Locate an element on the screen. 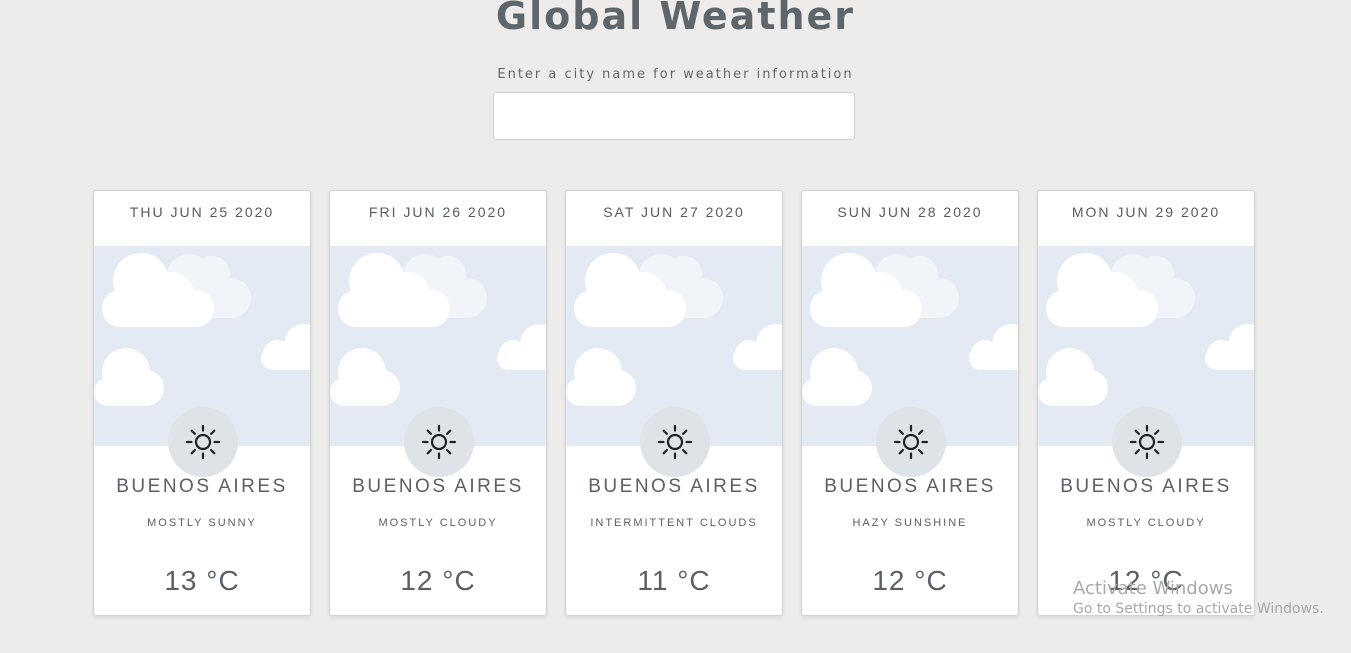  forecast-temperature: 13 °C is located at coordinates (202, 580).